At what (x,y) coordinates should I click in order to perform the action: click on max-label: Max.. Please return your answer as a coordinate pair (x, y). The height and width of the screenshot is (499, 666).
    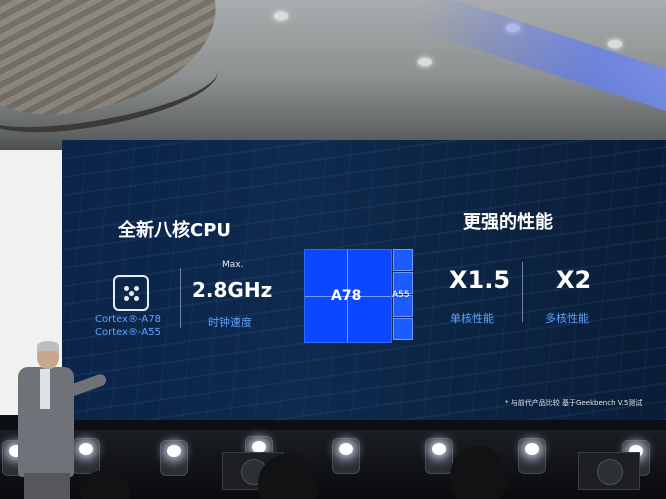
    Looking at the image, I should click on (233, 265).